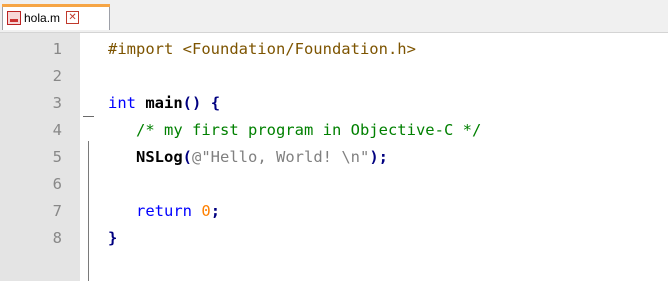 The height and width of the screenshot is (281, 668). Describe the element at coordinates (42, 17) in the screenshot. I see `tab-label: hola.m` at that location.